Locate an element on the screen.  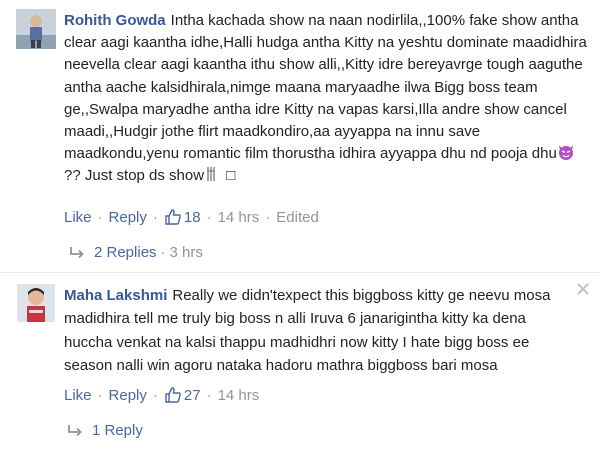
unrendered-glyph: □ is located at coordinates (231, 176).